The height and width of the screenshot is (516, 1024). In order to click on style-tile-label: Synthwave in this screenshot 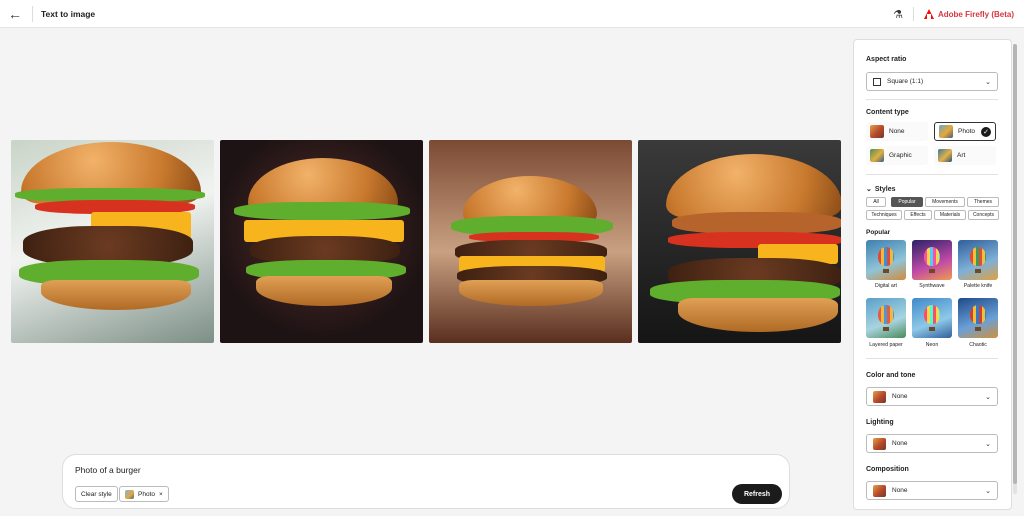, I will do `click(932, 286)`.